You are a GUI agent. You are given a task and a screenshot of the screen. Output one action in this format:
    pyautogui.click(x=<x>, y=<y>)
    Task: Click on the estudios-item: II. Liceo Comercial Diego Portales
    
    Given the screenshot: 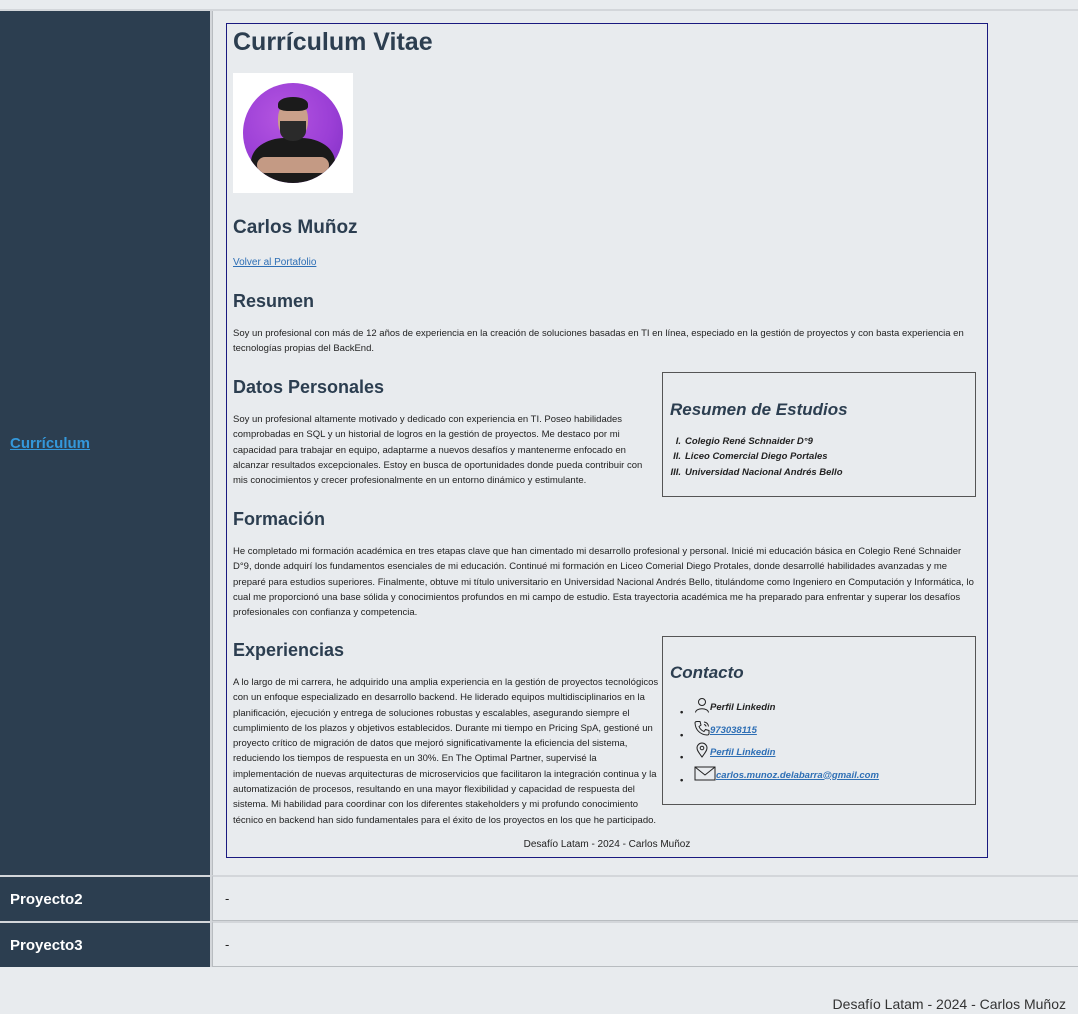 What is the action you would take?
    pyautogui.click(x=750, y=457)
    